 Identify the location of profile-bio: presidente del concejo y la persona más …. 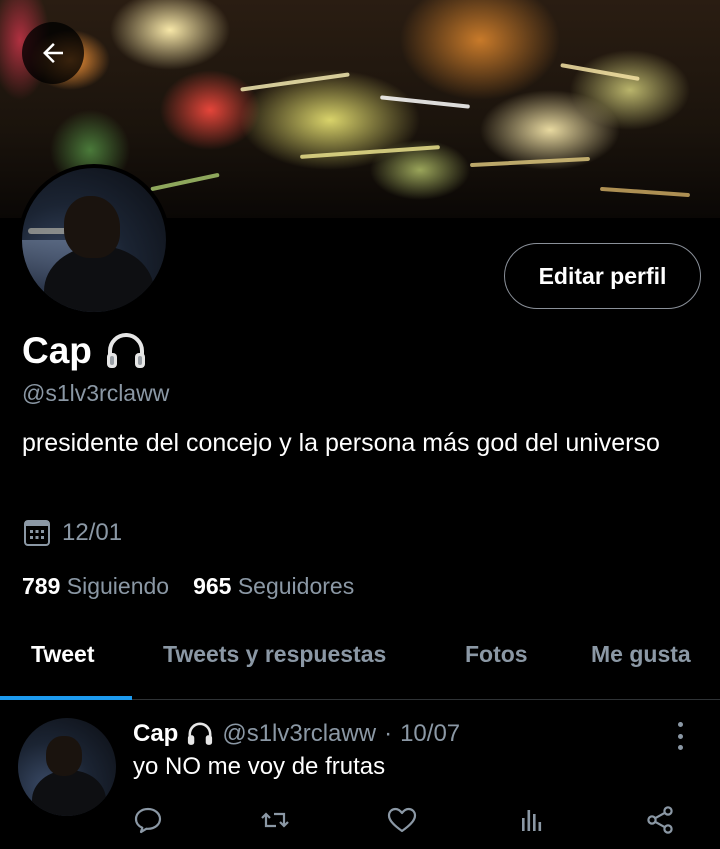
(341, 443).